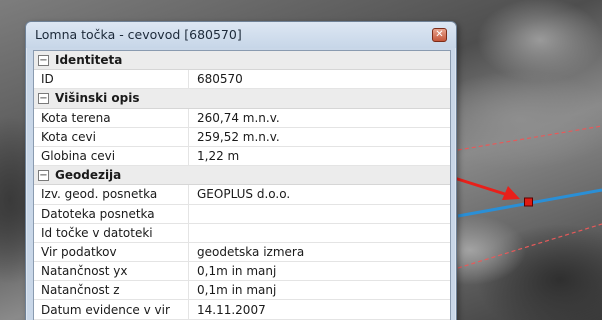 The image size is (602, 320). I want to click on property-row: Izv. geod. posnetka GEOPLUS d.o.o., so click(242, 195).